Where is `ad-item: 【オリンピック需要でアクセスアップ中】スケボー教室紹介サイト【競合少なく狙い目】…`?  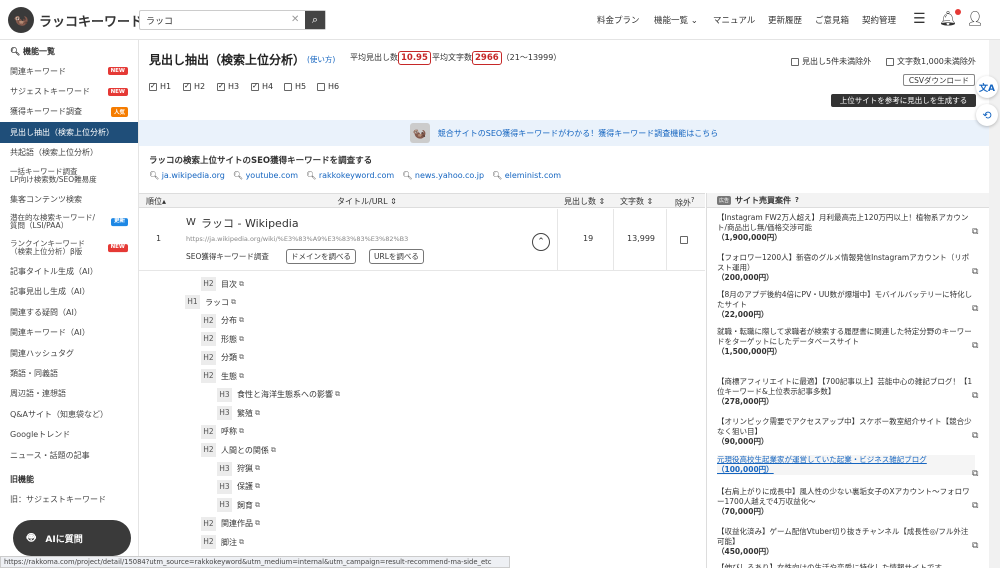
ad-item: 【オリンピック需要でアクセスアップ中】スケボー教室紹介サイト【競合少なく狙い目】… is located at coordinates (846, 432).